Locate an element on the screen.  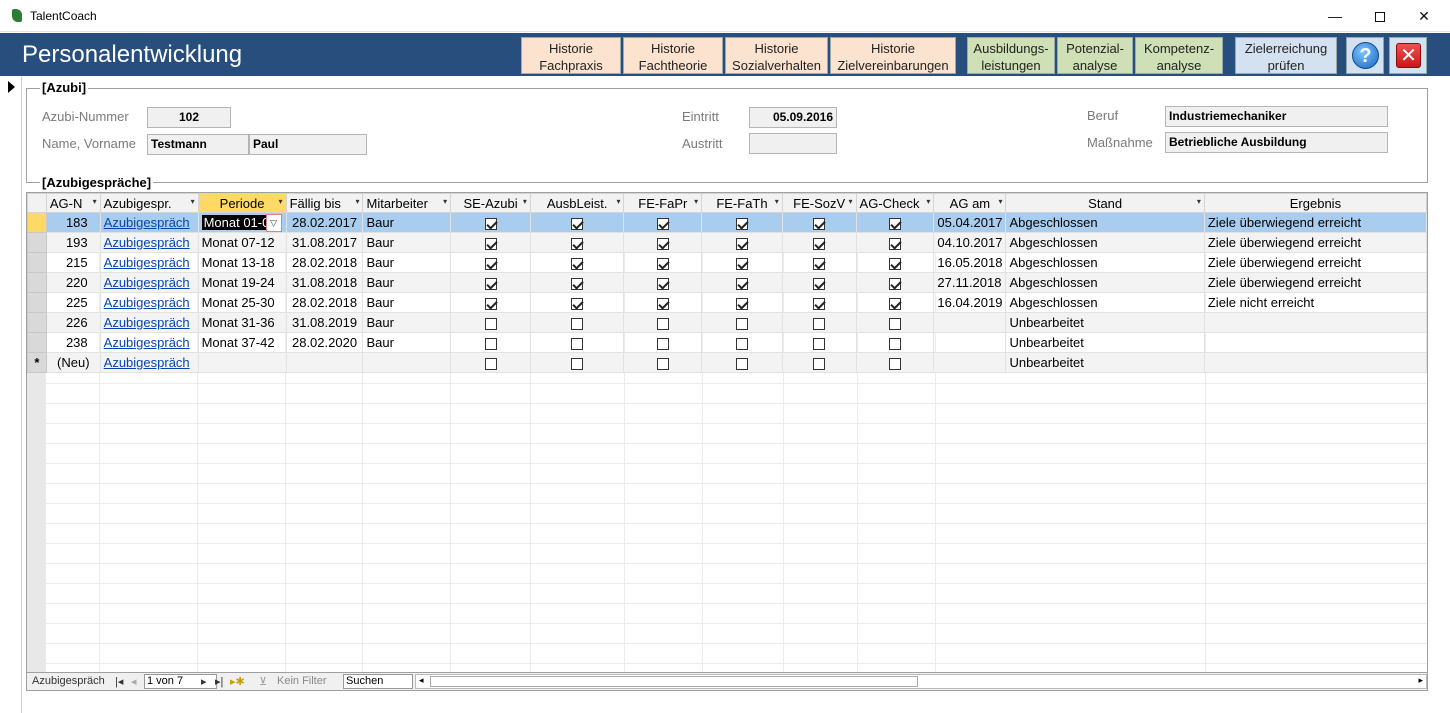
potenzialanalyse-button: Potenzial- analyse is located at coordinates (1095, 55).